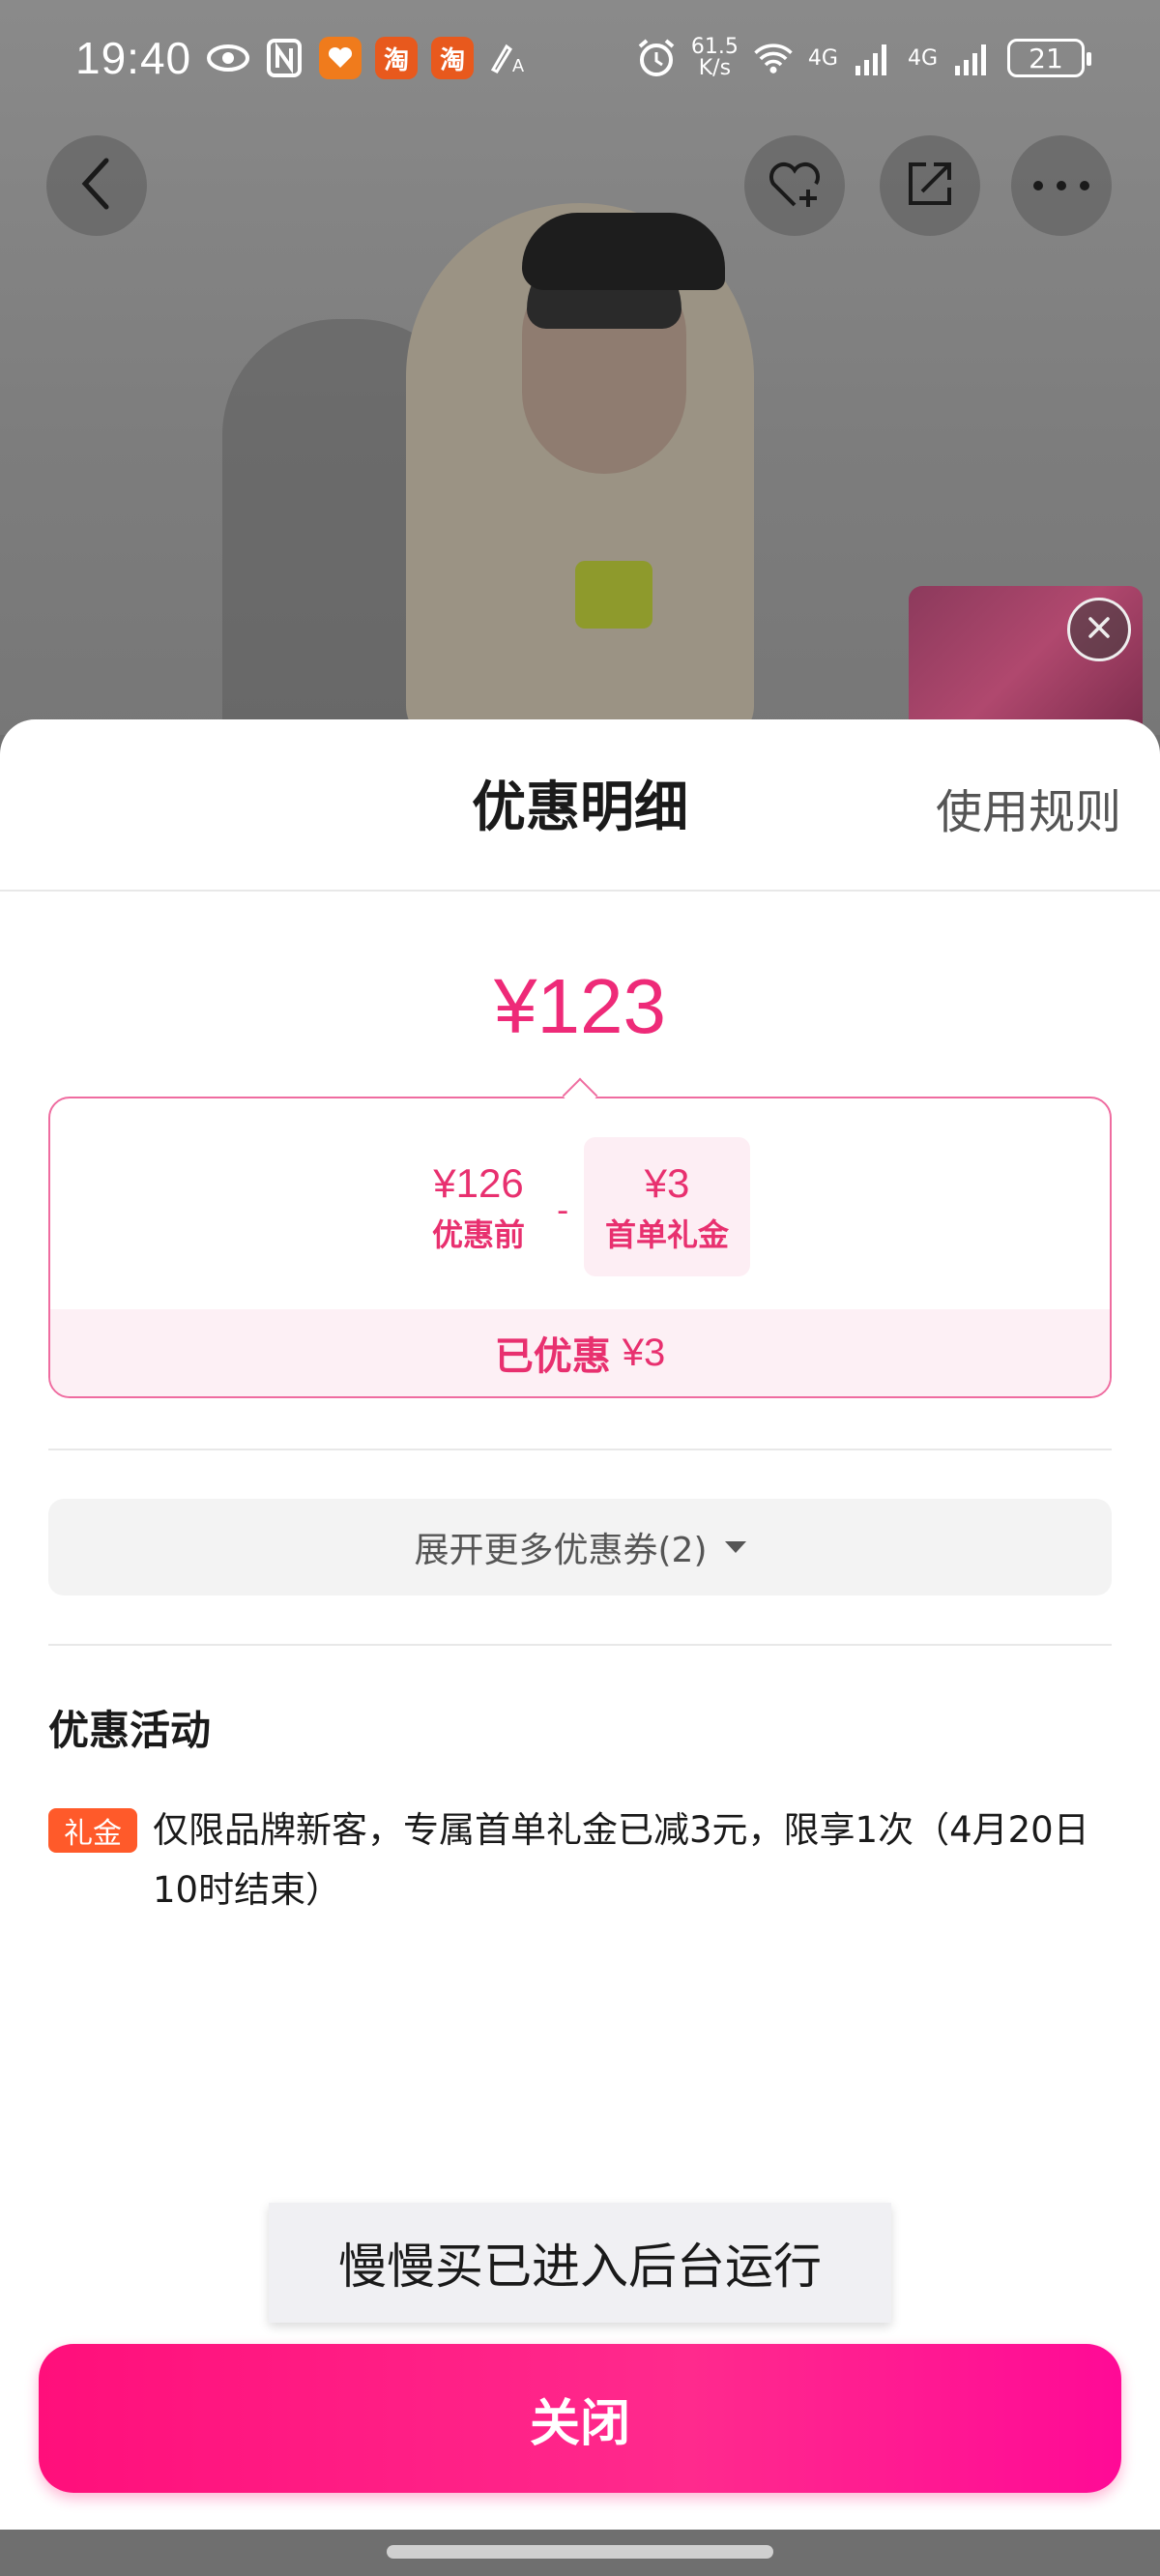  What do you see at coordinates (580, 2263) in the screenshot?
I see `toast-message: 慢慢买已进入后台运行` at bounding box center [580, 2263].